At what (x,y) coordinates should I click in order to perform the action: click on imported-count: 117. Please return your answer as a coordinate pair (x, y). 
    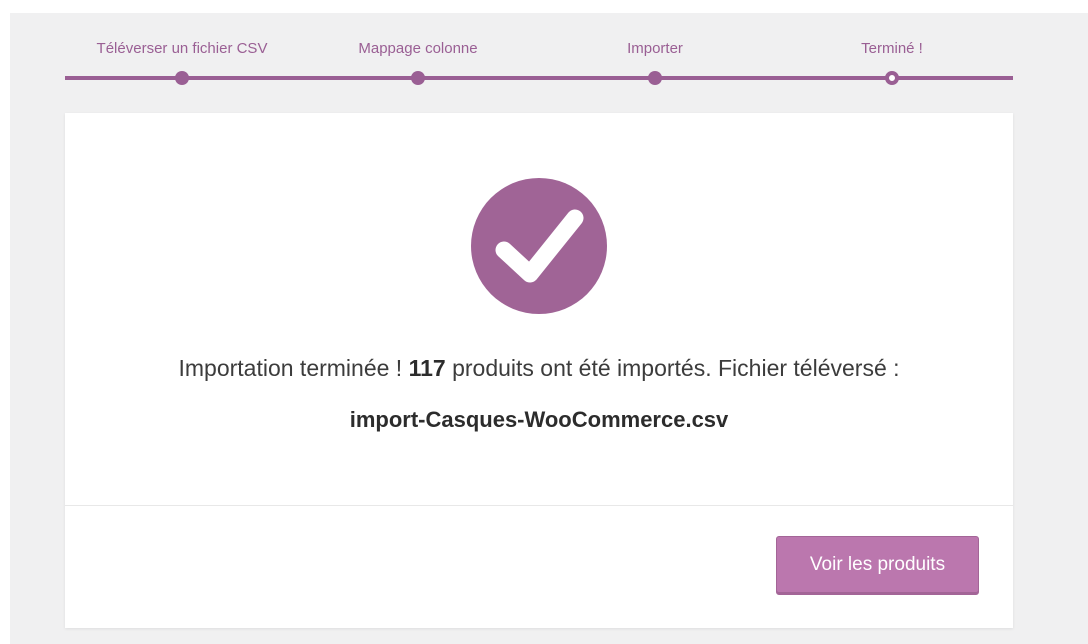
    Looking at the image, I should click on (427, 368).